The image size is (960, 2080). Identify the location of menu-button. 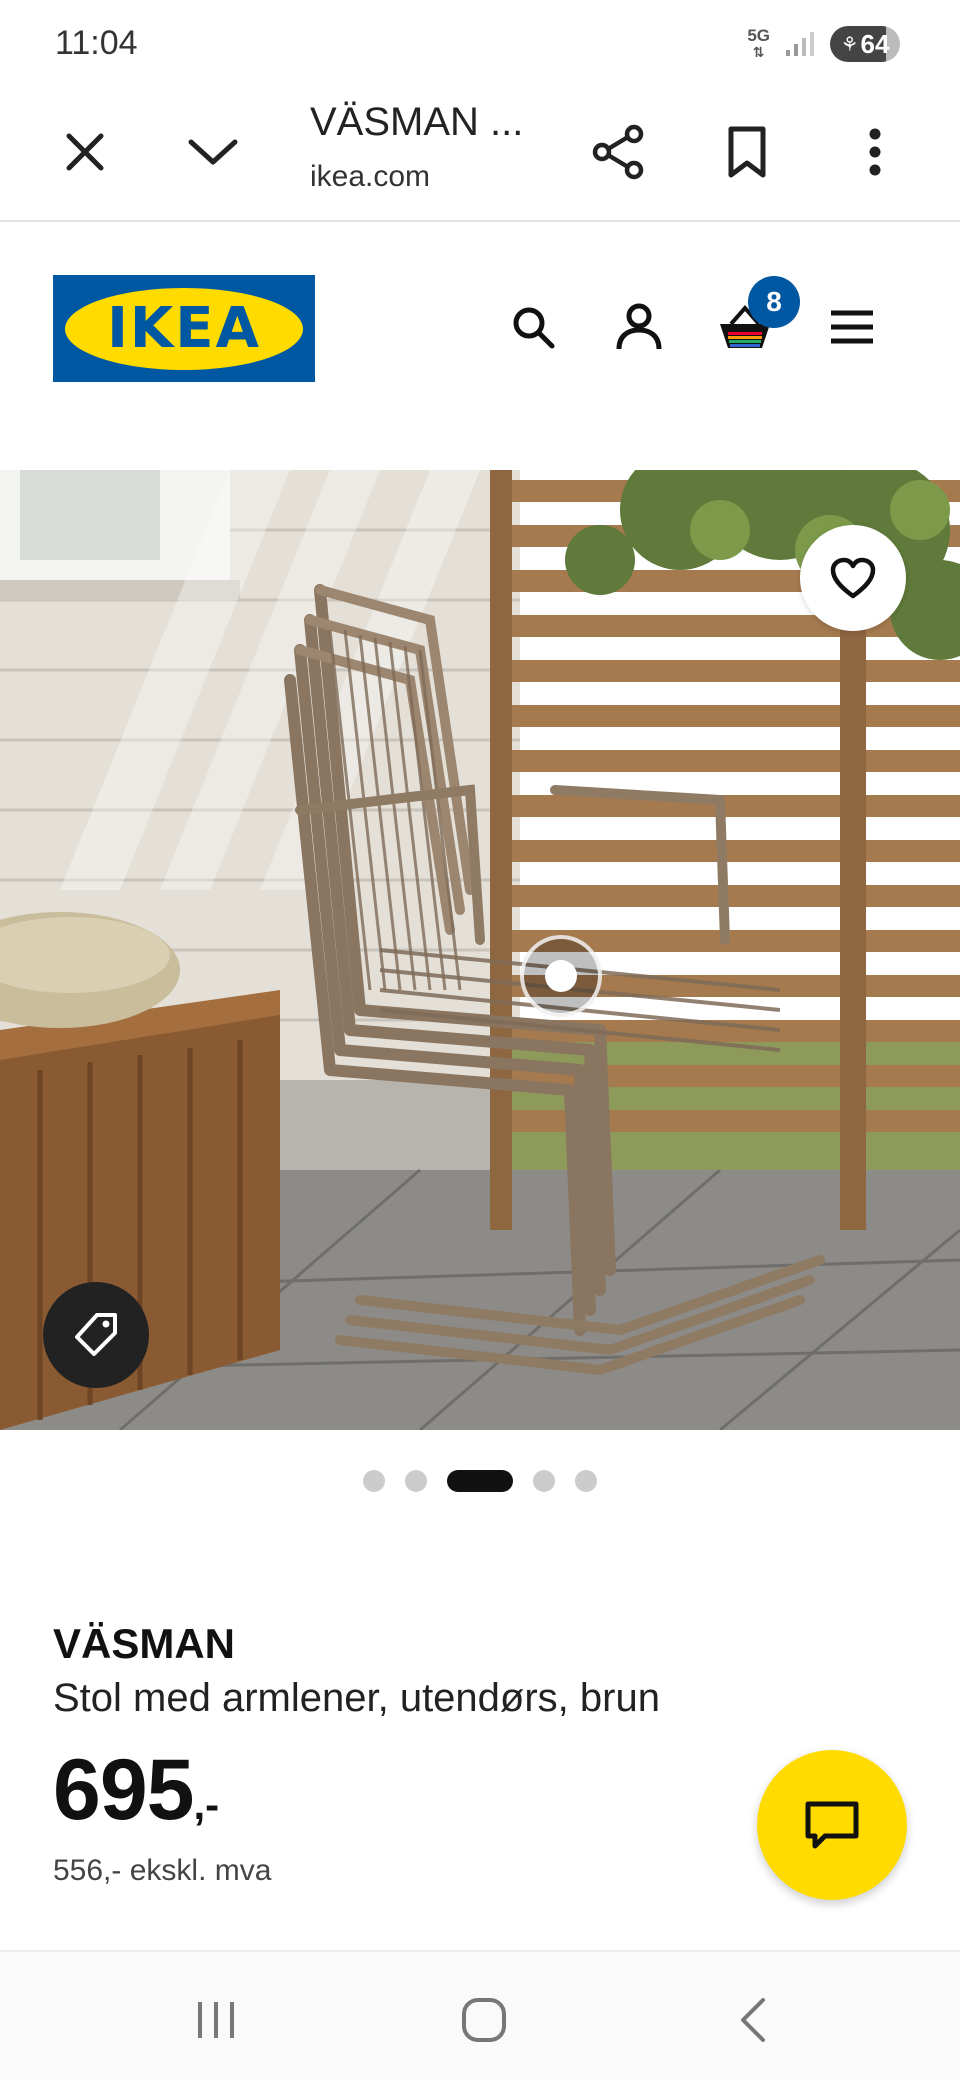
(852, 327).